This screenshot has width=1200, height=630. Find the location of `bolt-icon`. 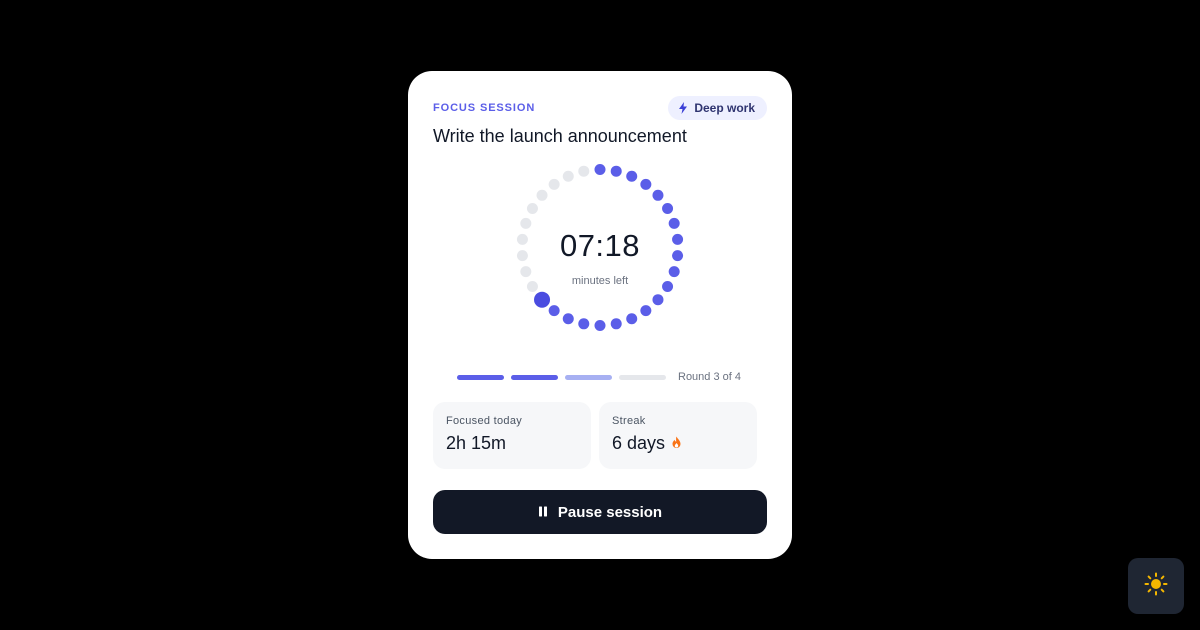

bolt-icon is located at coordinates (683, 108).